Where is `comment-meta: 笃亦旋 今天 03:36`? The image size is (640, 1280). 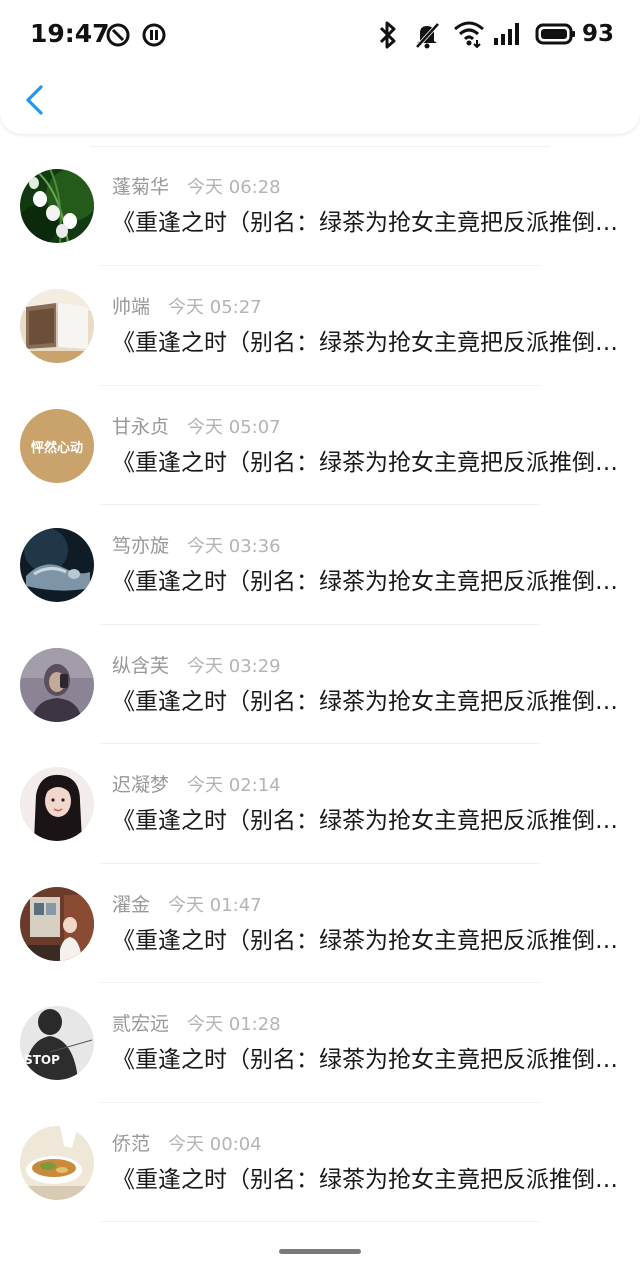 comment-meta: 笃亦旋 今天 03:36 is located at coordinates (196, 546).